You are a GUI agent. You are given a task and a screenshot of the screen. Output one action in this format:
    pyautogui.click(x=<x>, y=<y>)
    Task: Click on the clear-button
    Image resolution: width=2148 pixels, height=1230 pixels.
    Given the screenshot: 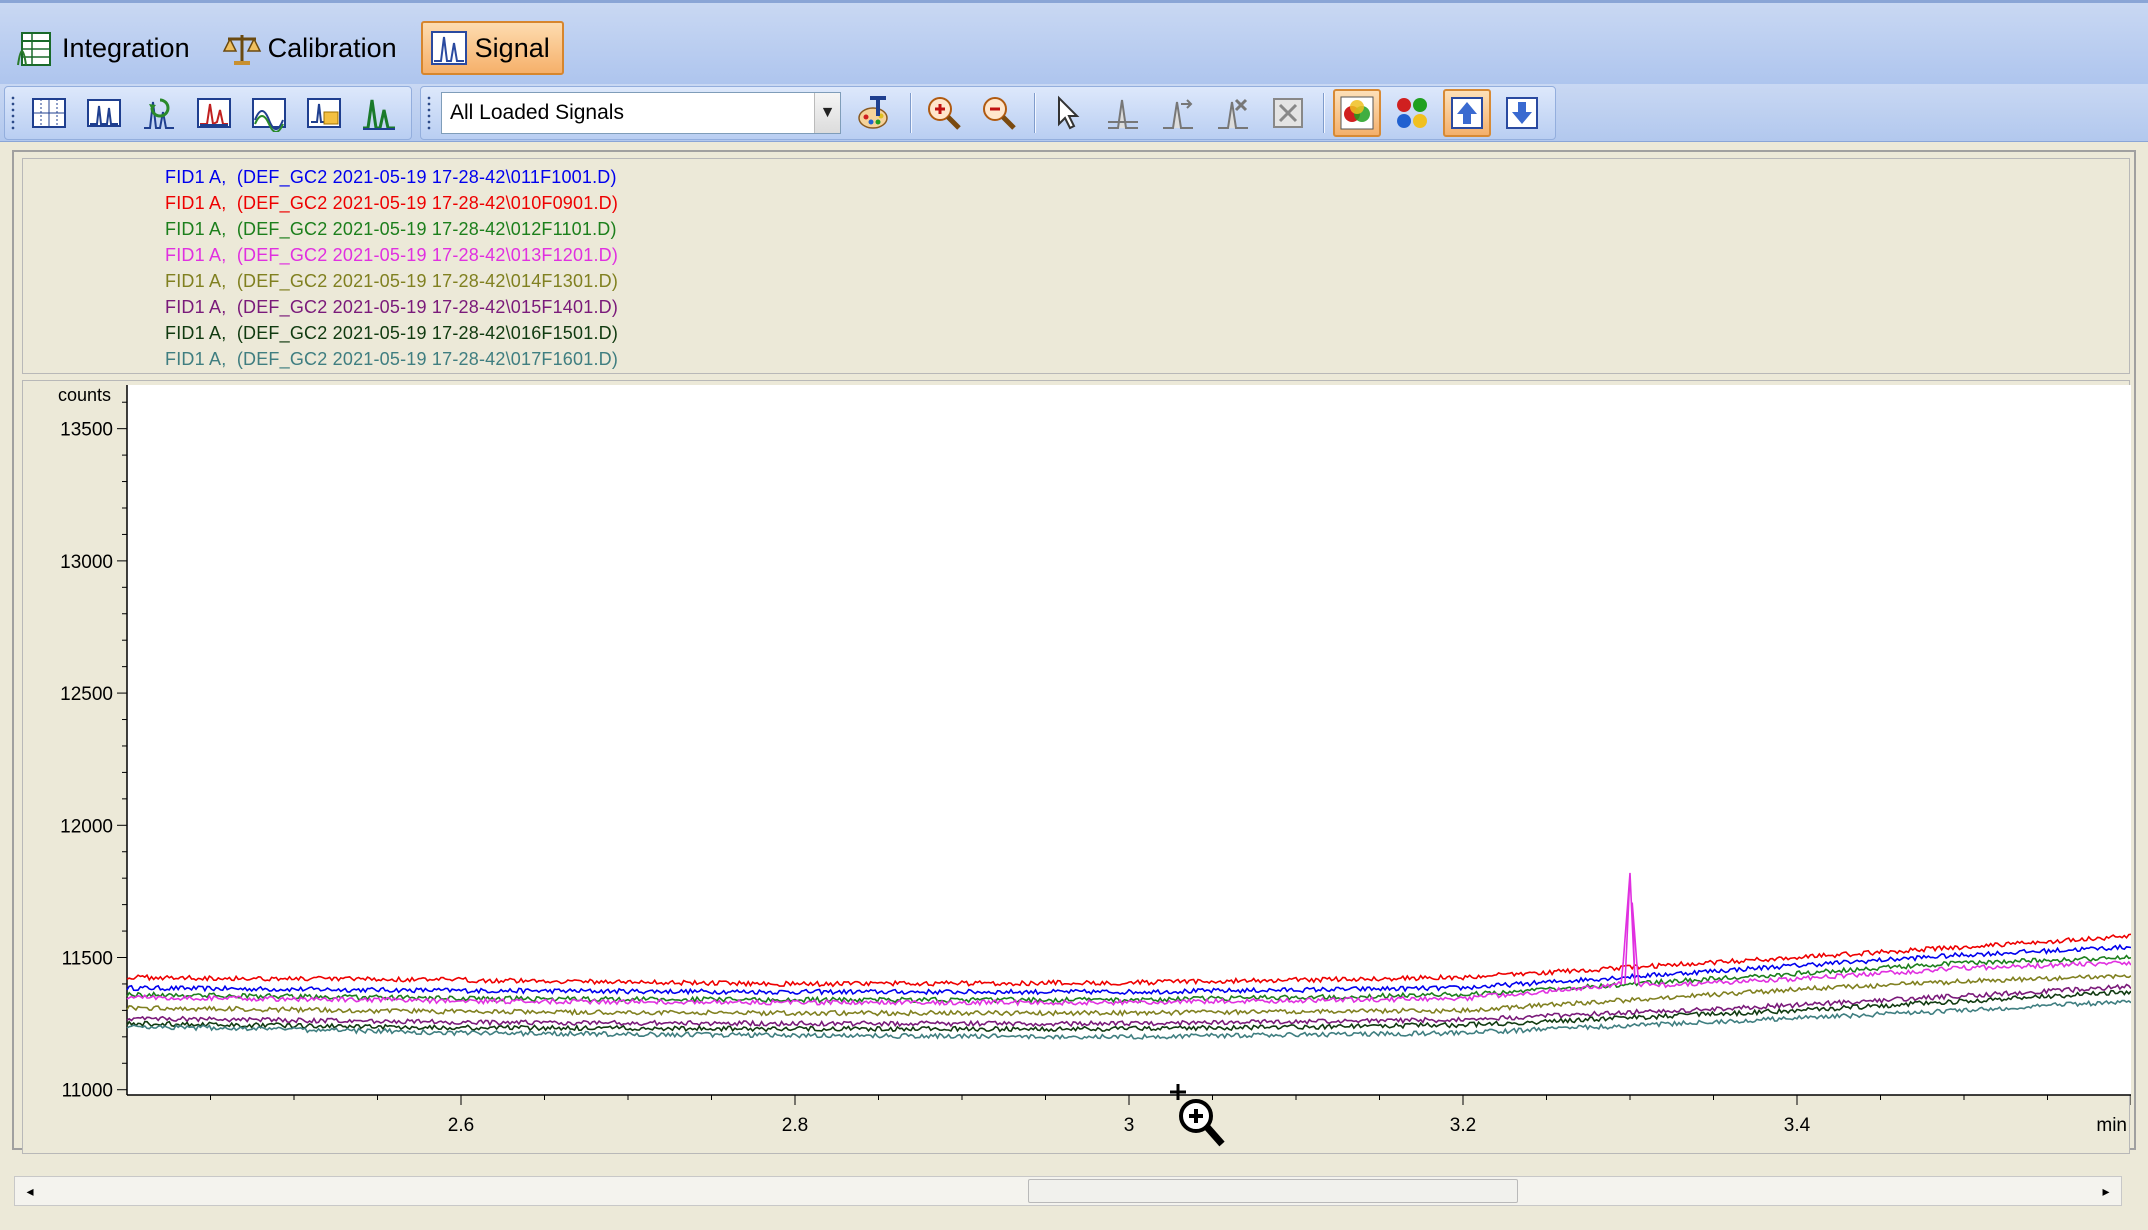 What is the action you would take?
    pyautogui.click(x=1288, y=113)
    